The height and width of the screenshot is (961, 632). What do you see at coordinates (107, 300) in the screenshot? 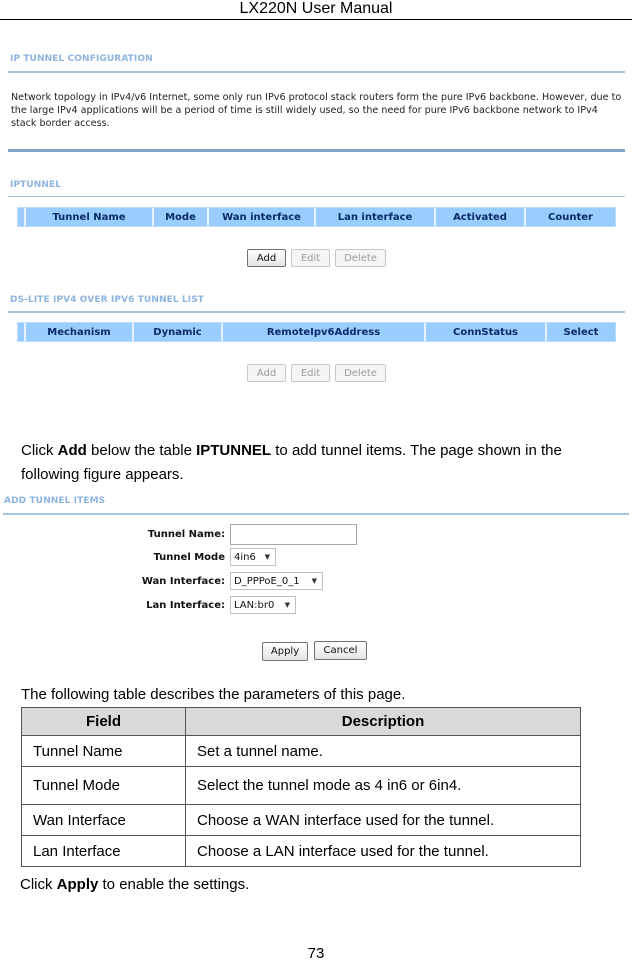
I see `dslite-title: DS-LITE IPV4 OVER IPV6 TUNNEL LIST` at bounding box center [107, 300].